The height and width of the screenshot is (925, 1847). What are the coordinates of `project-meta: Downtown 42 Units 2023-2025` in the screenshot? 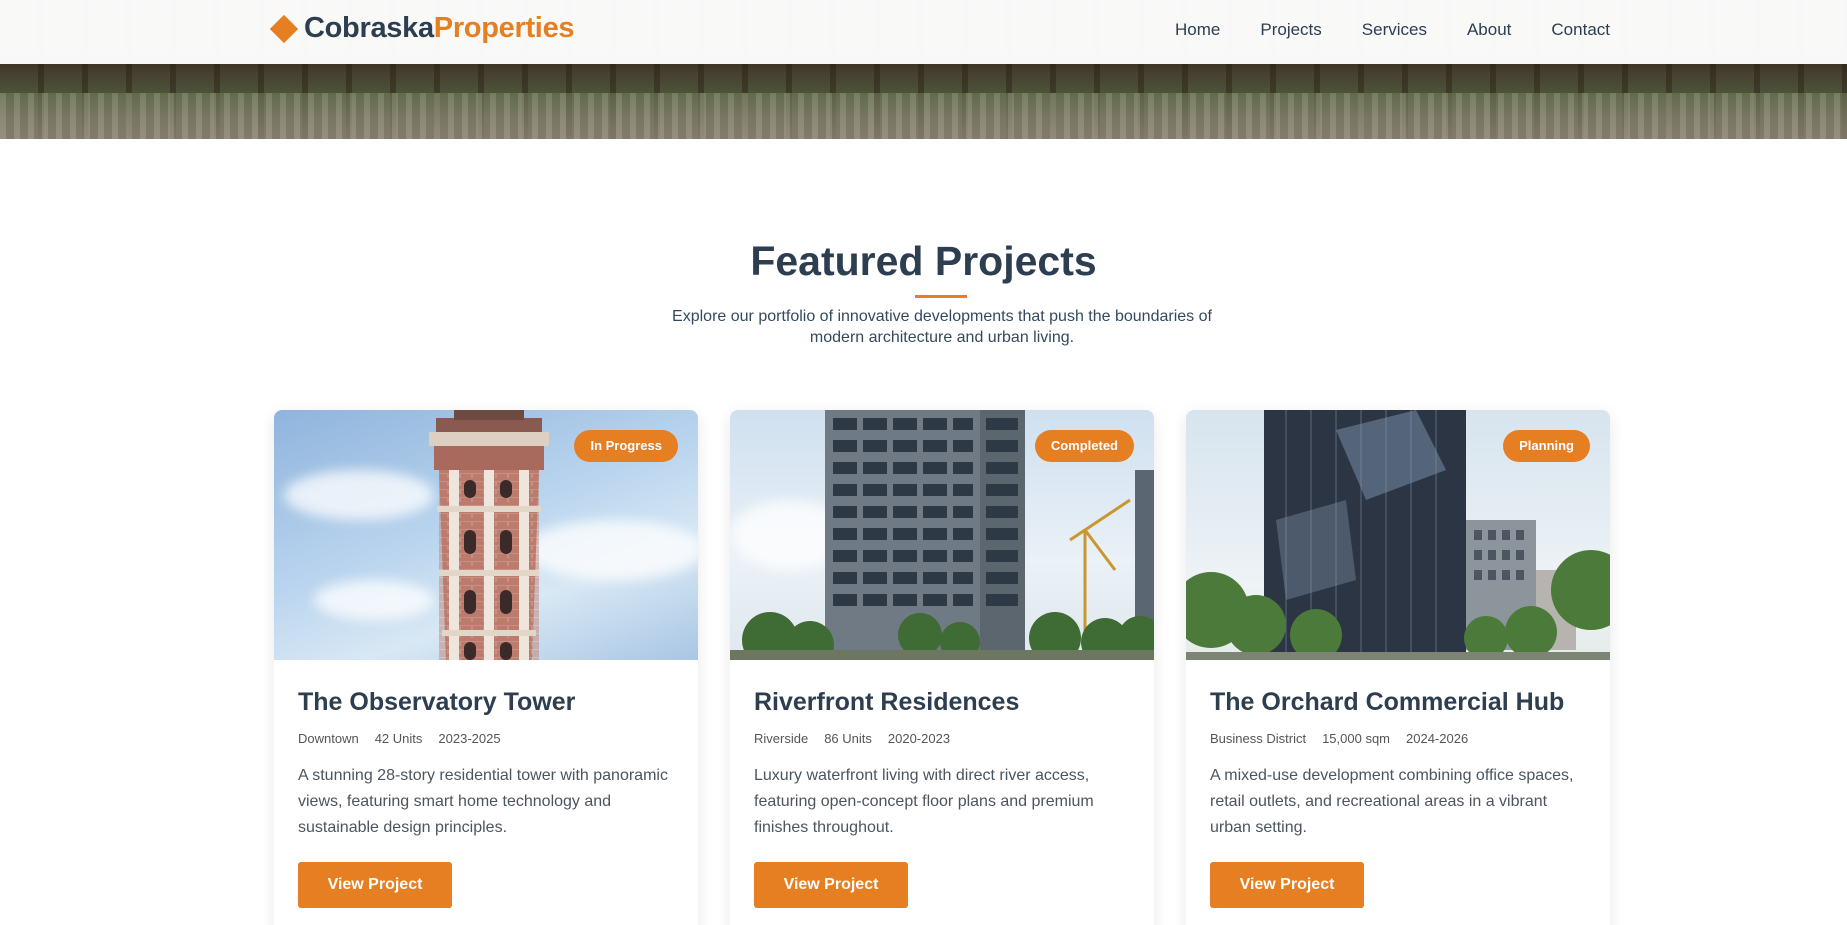 It's located at (486, 738).